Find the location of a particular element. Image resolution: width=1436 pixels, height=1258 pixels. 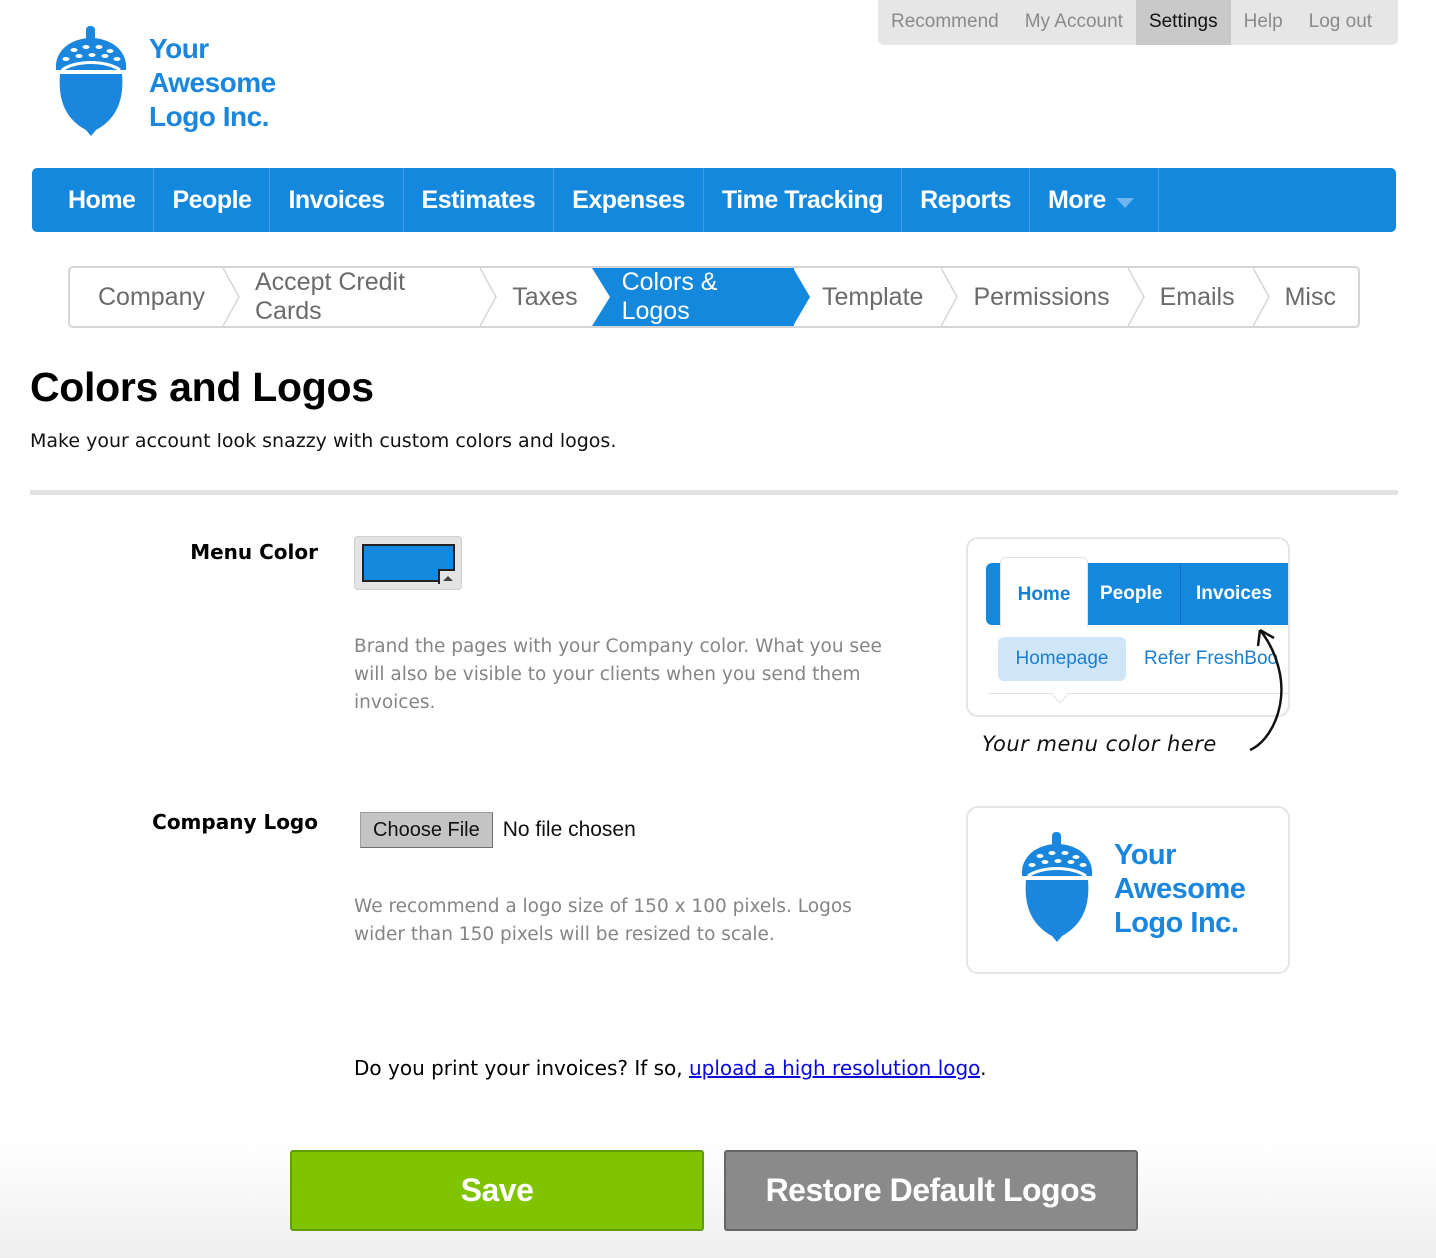

nav-expenses: Expenses is located at coordinates (629, 200).